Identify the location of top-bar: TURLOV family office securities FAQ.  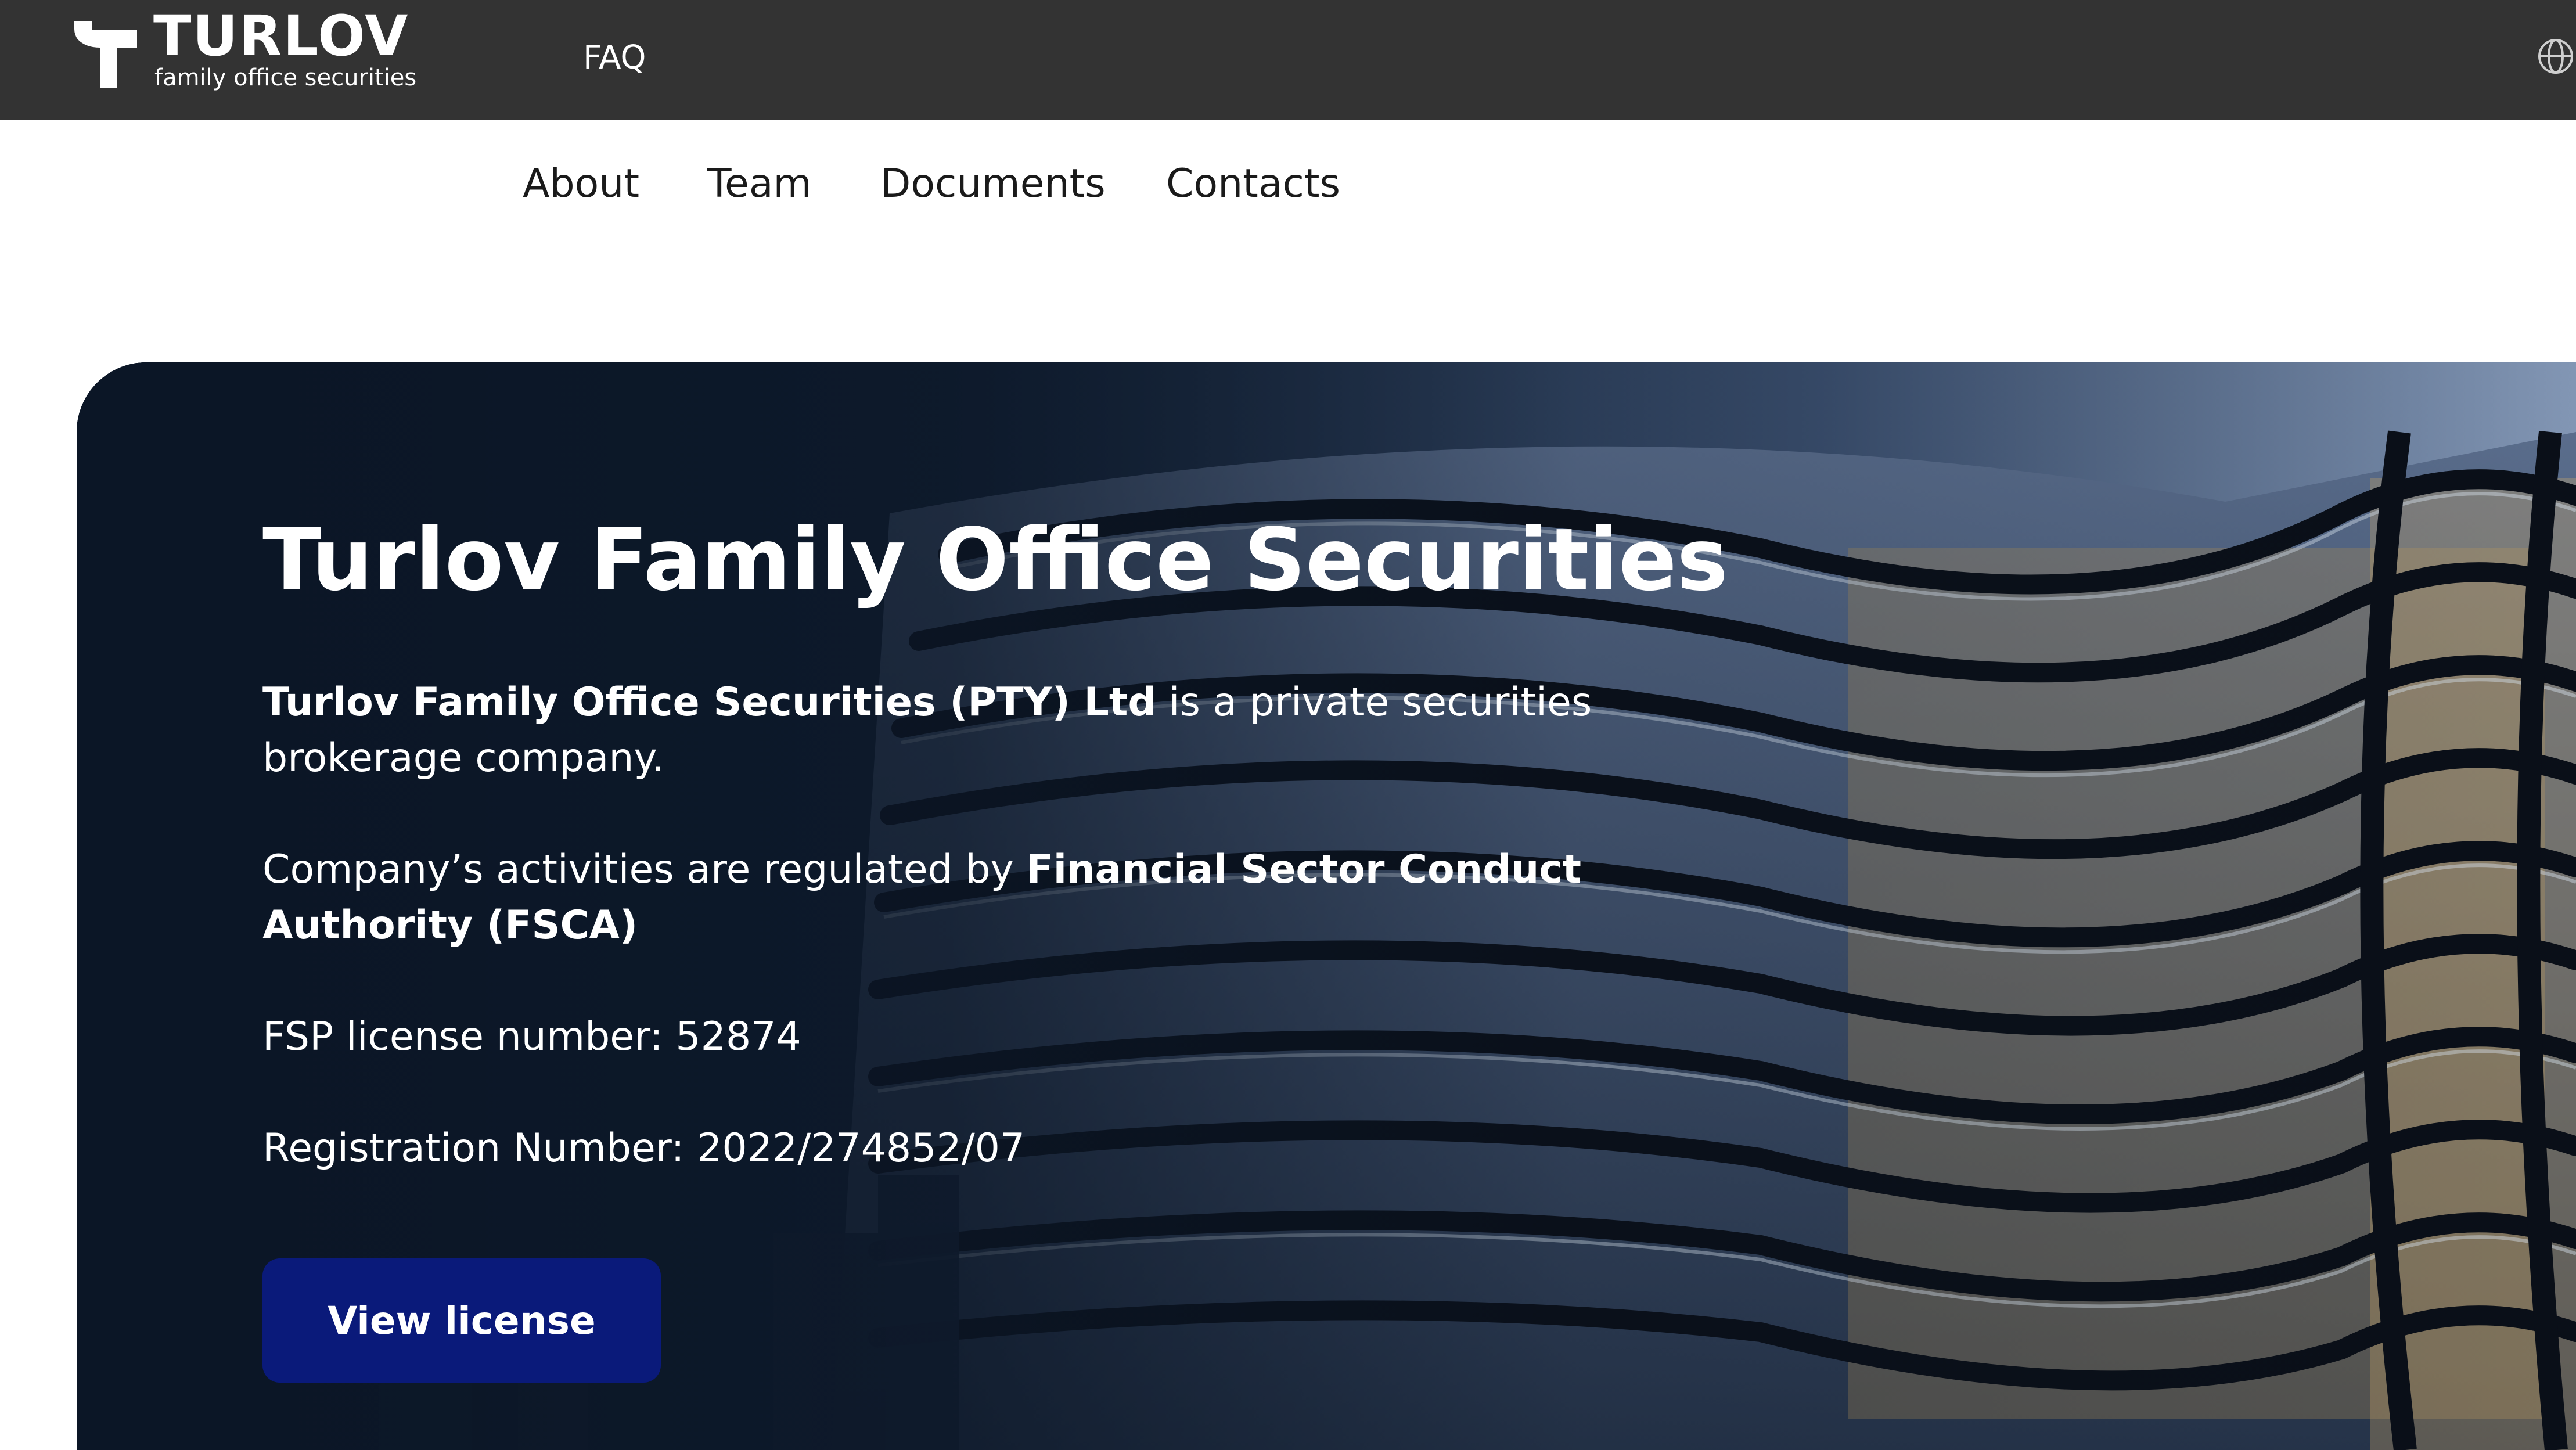
(1288, 60).